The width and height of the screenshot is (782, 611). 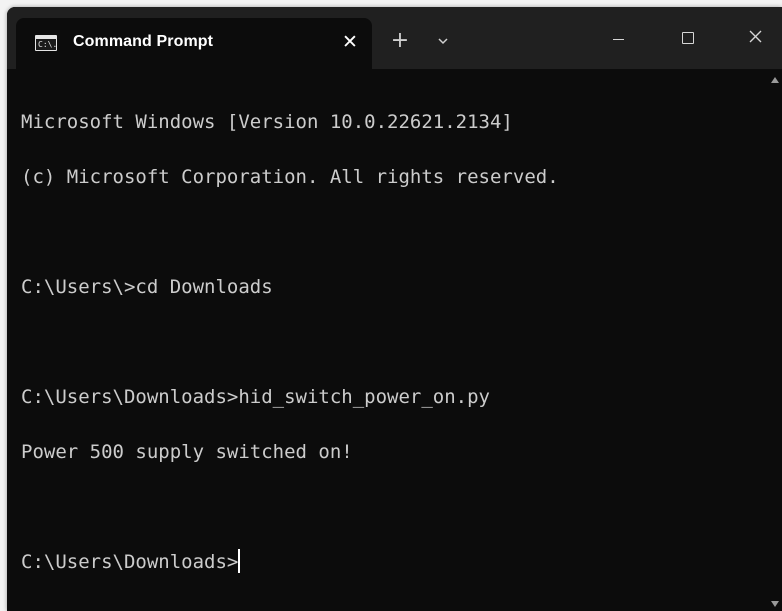 What do you see at coordinates (350, 42) in the screenshot?
I see `close-tab-button: ✕` at bounding box center [350, 42].